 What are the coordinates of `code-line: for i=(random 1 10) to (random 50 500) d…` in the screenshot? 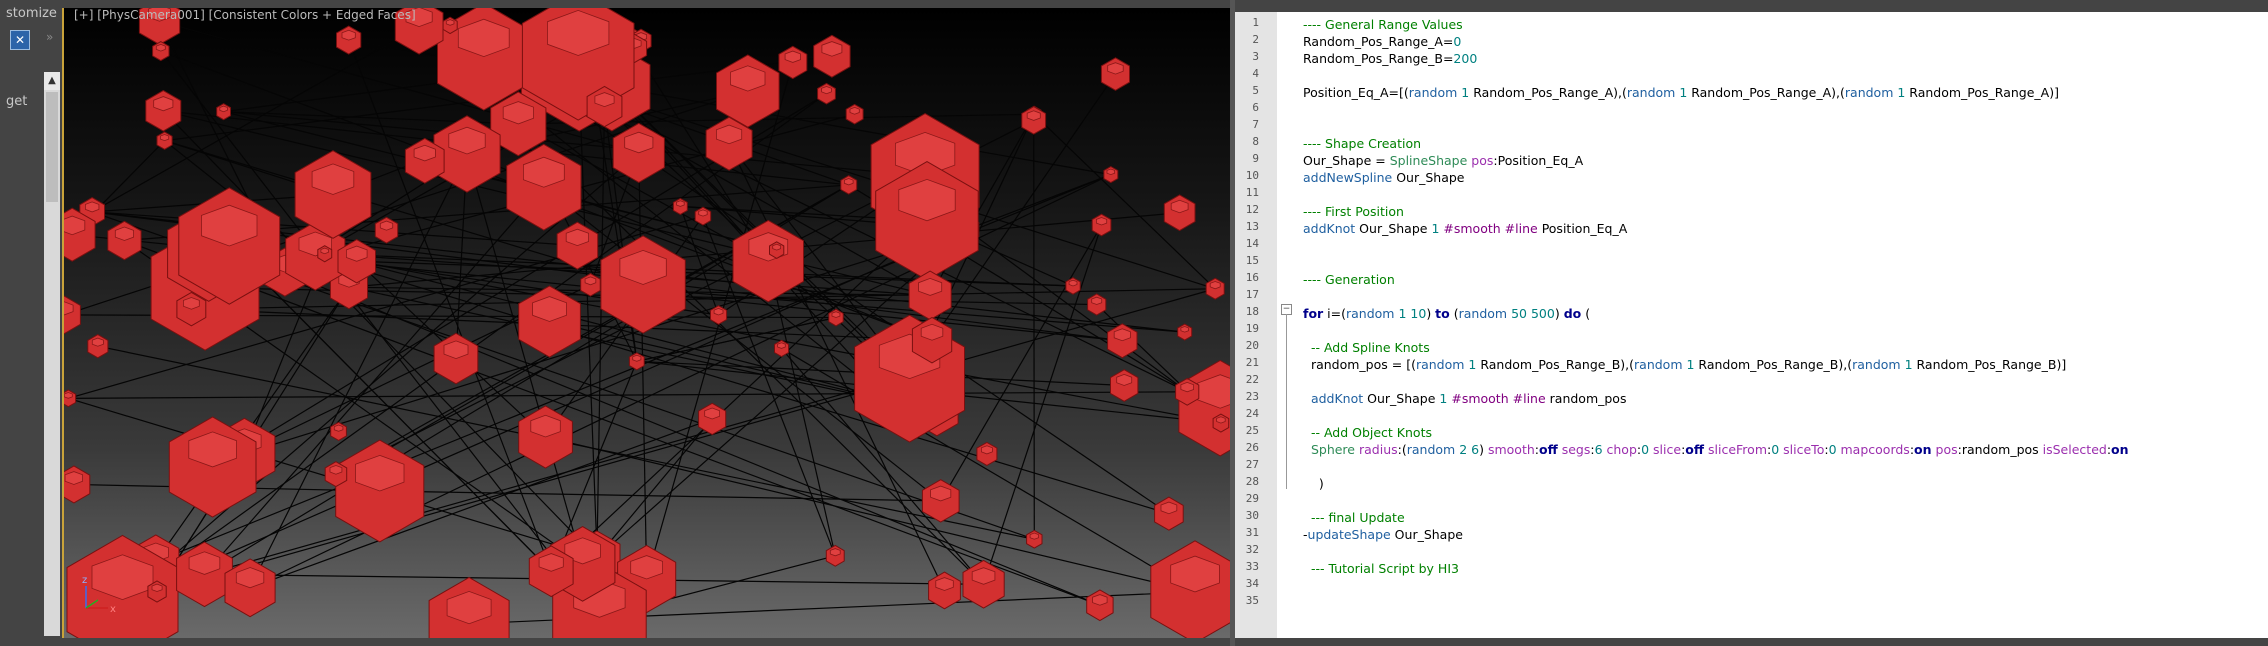 It's located at (1446, 313).